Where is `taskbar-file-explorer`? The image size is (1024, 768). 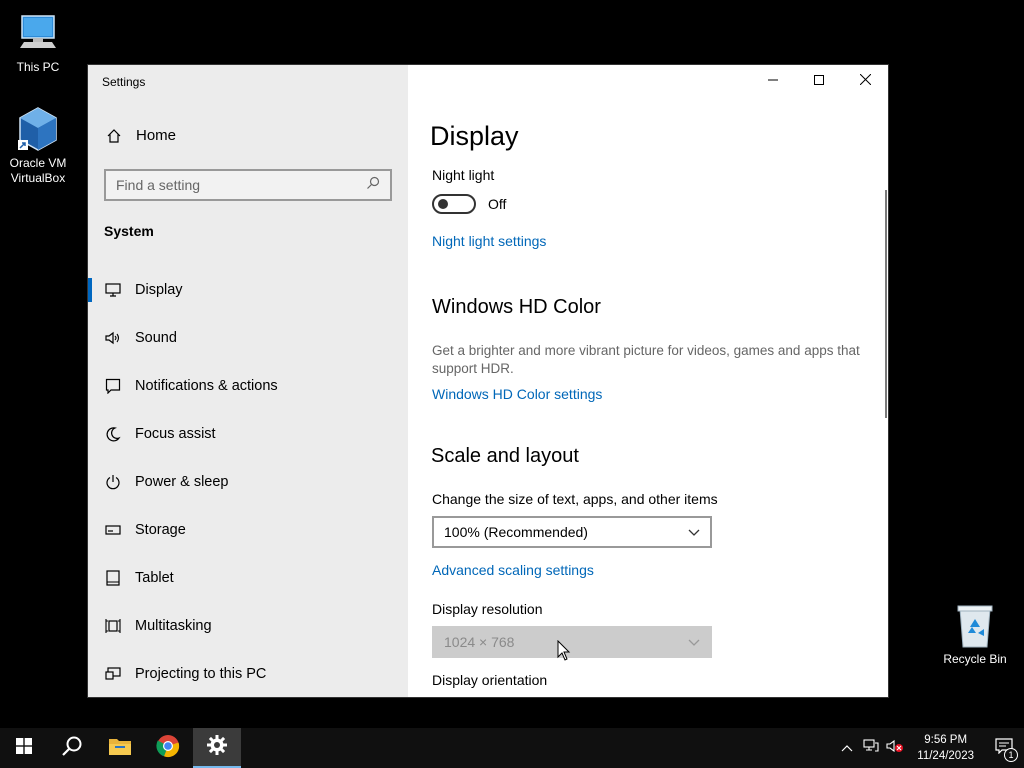
taskbar-file-explorer is located at coordinates (120, 748).